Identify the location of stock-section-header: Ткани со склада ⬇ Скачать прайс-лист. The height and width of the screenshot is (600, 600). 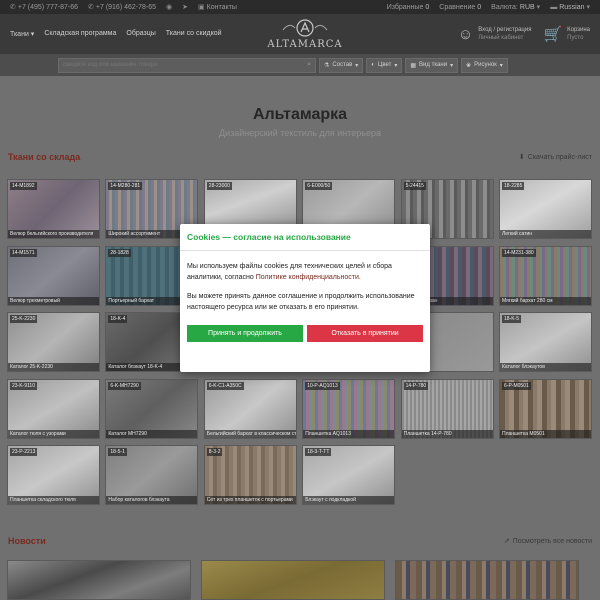
(300, 157).